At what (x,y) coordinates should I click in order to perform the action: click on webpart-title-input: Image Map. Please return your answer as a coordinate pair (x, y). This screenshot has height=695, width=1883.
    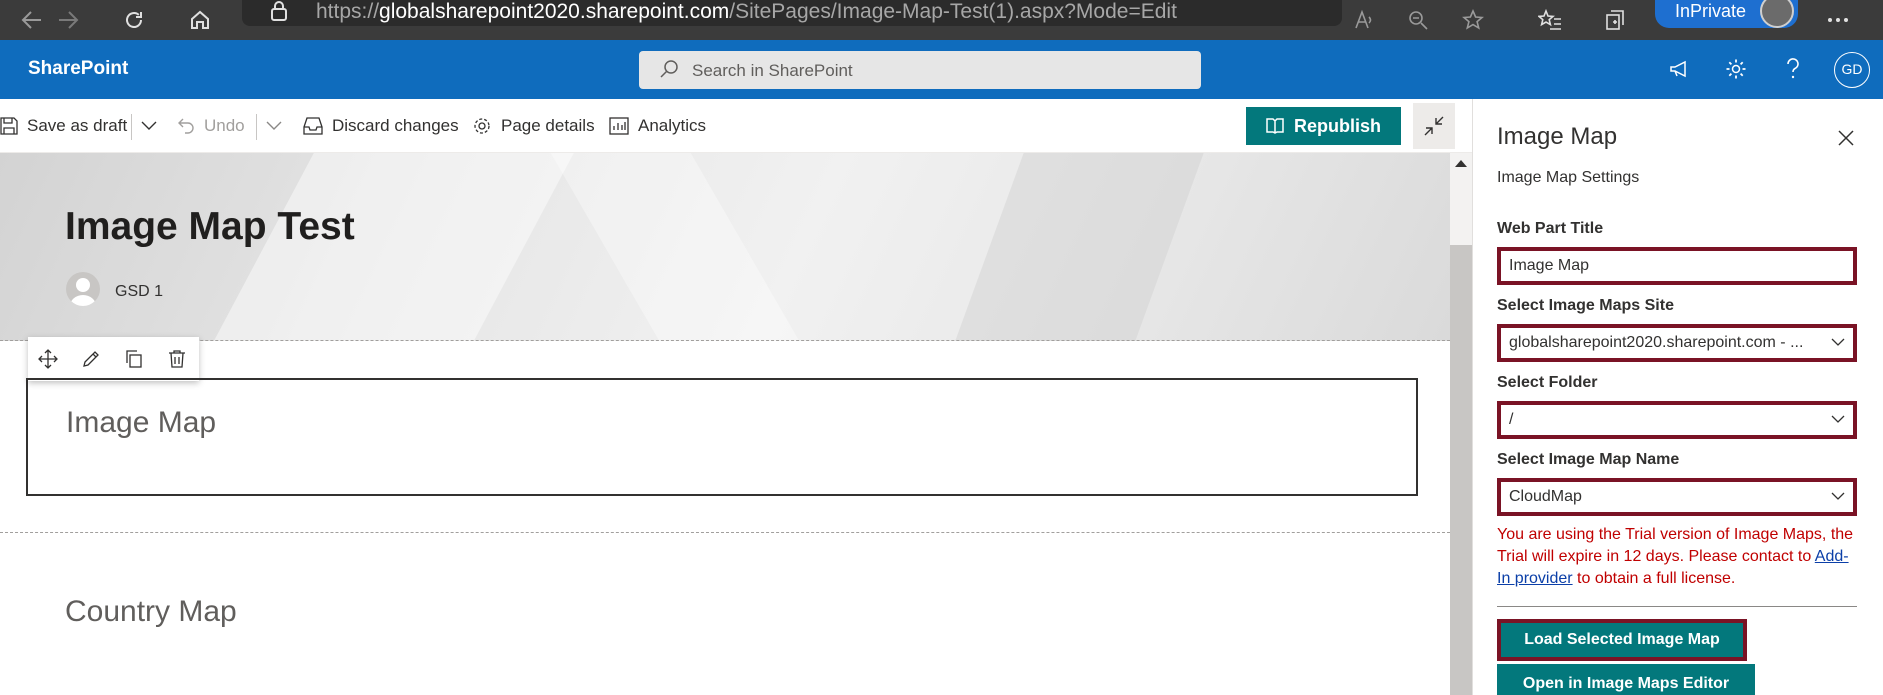
    Looking at the image, I should click on (1677, 266).